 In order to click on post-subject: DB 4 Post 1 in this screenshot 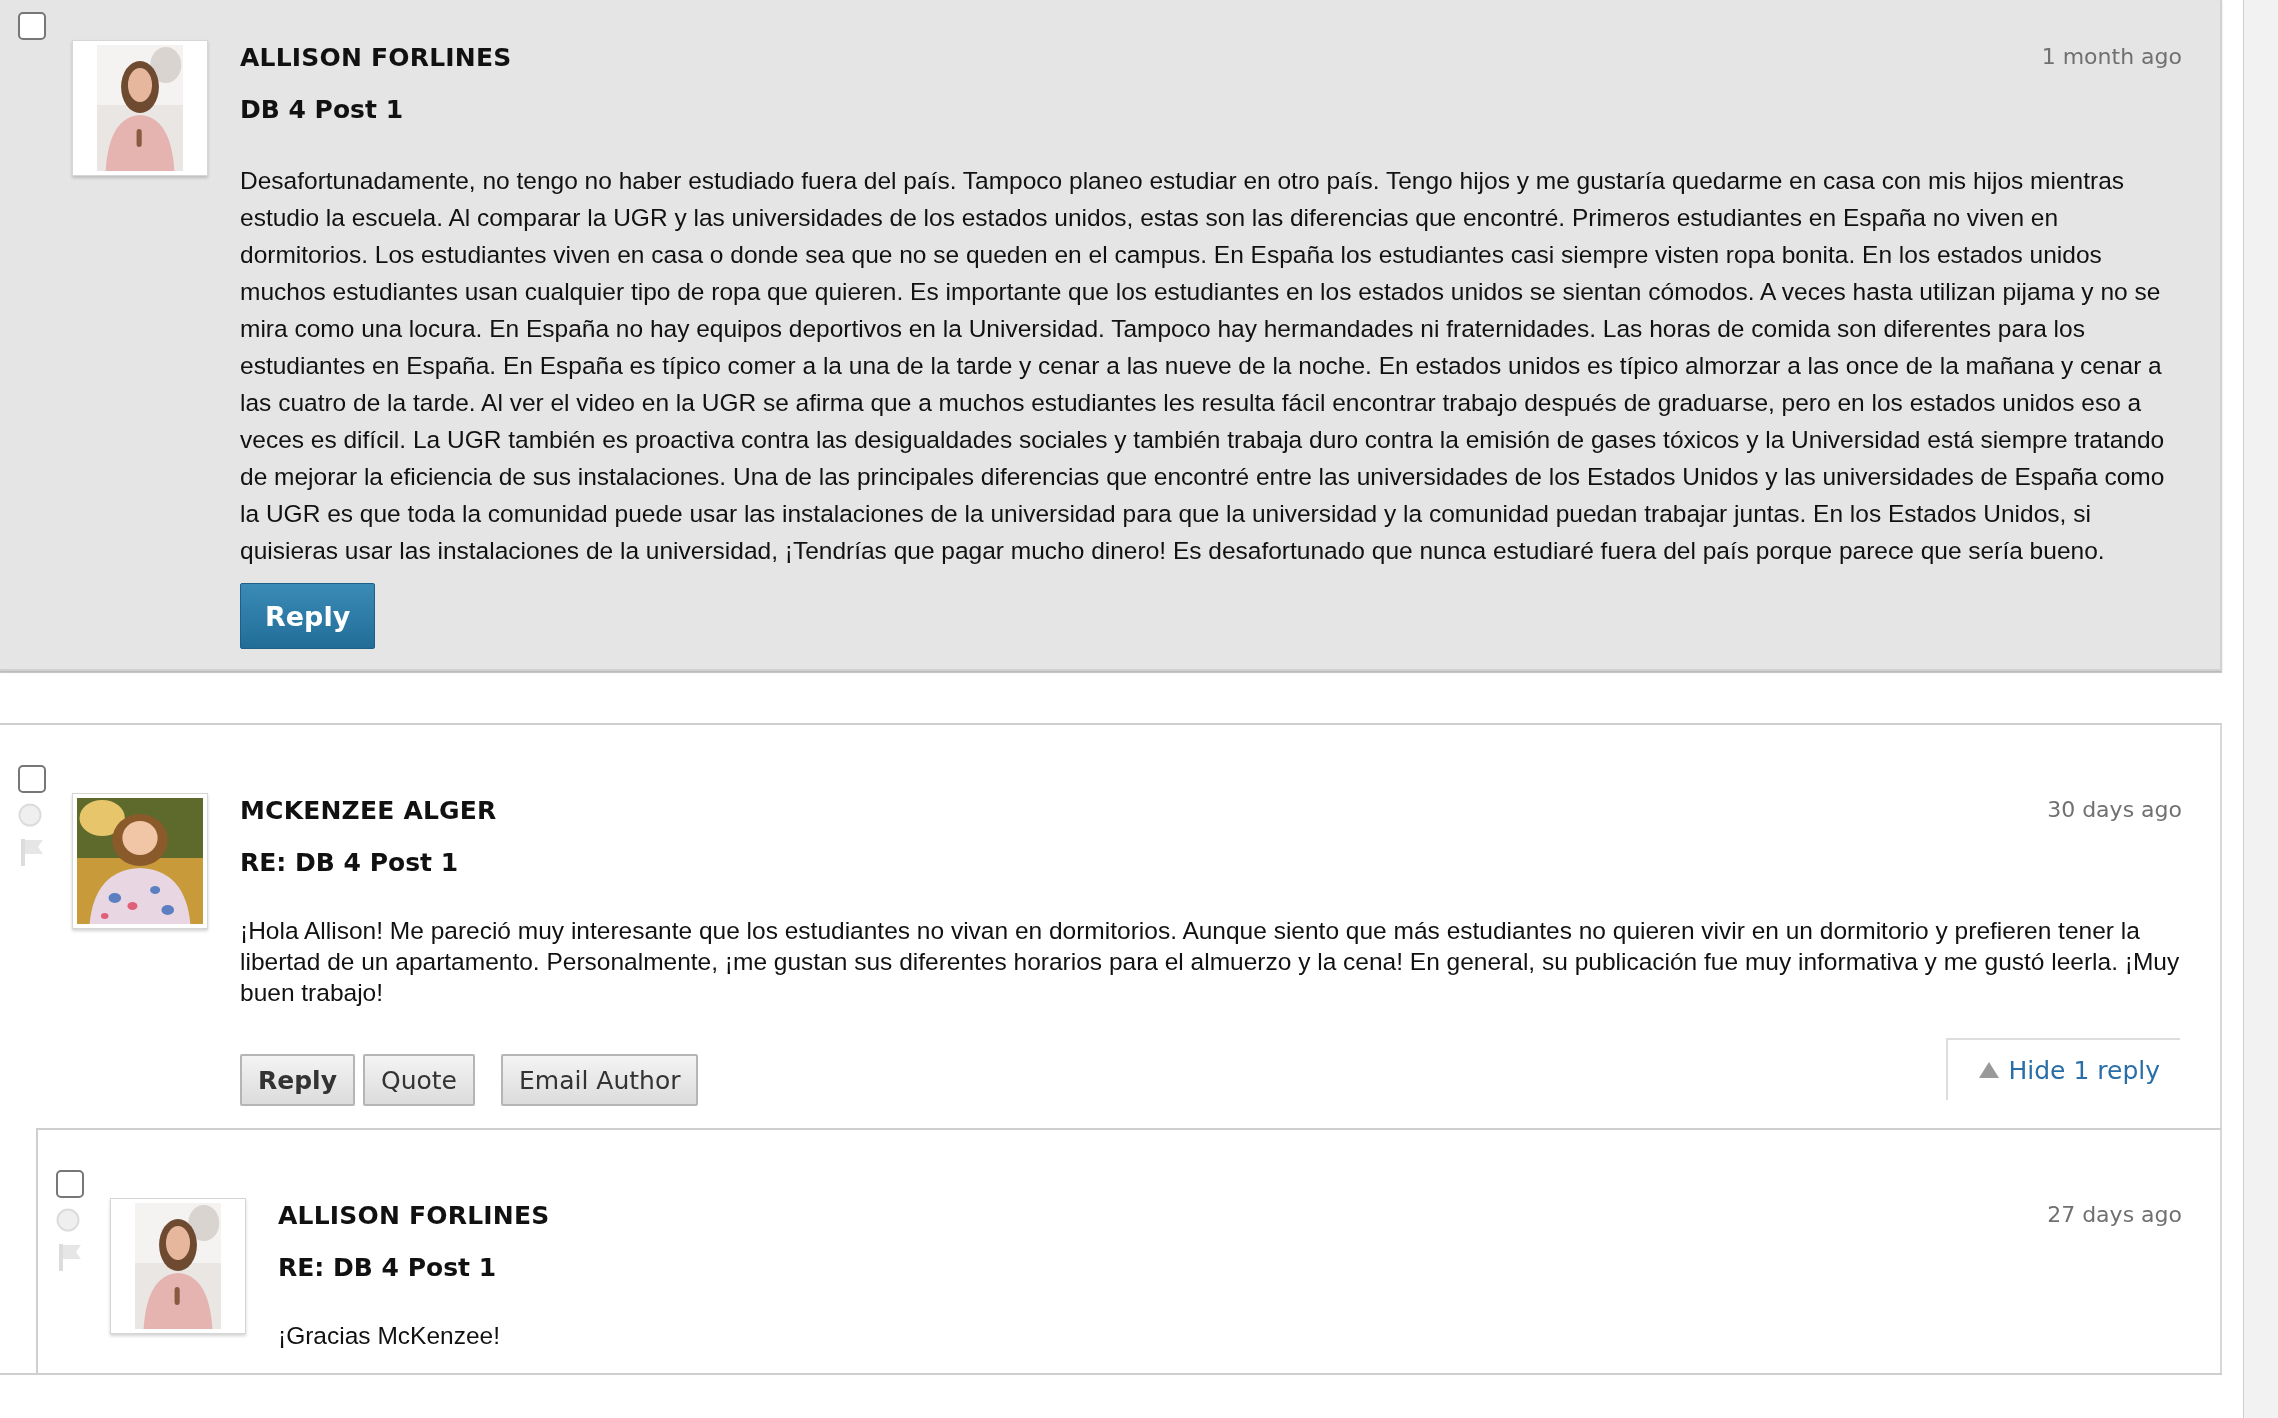, I will do `click(322, 110)`.